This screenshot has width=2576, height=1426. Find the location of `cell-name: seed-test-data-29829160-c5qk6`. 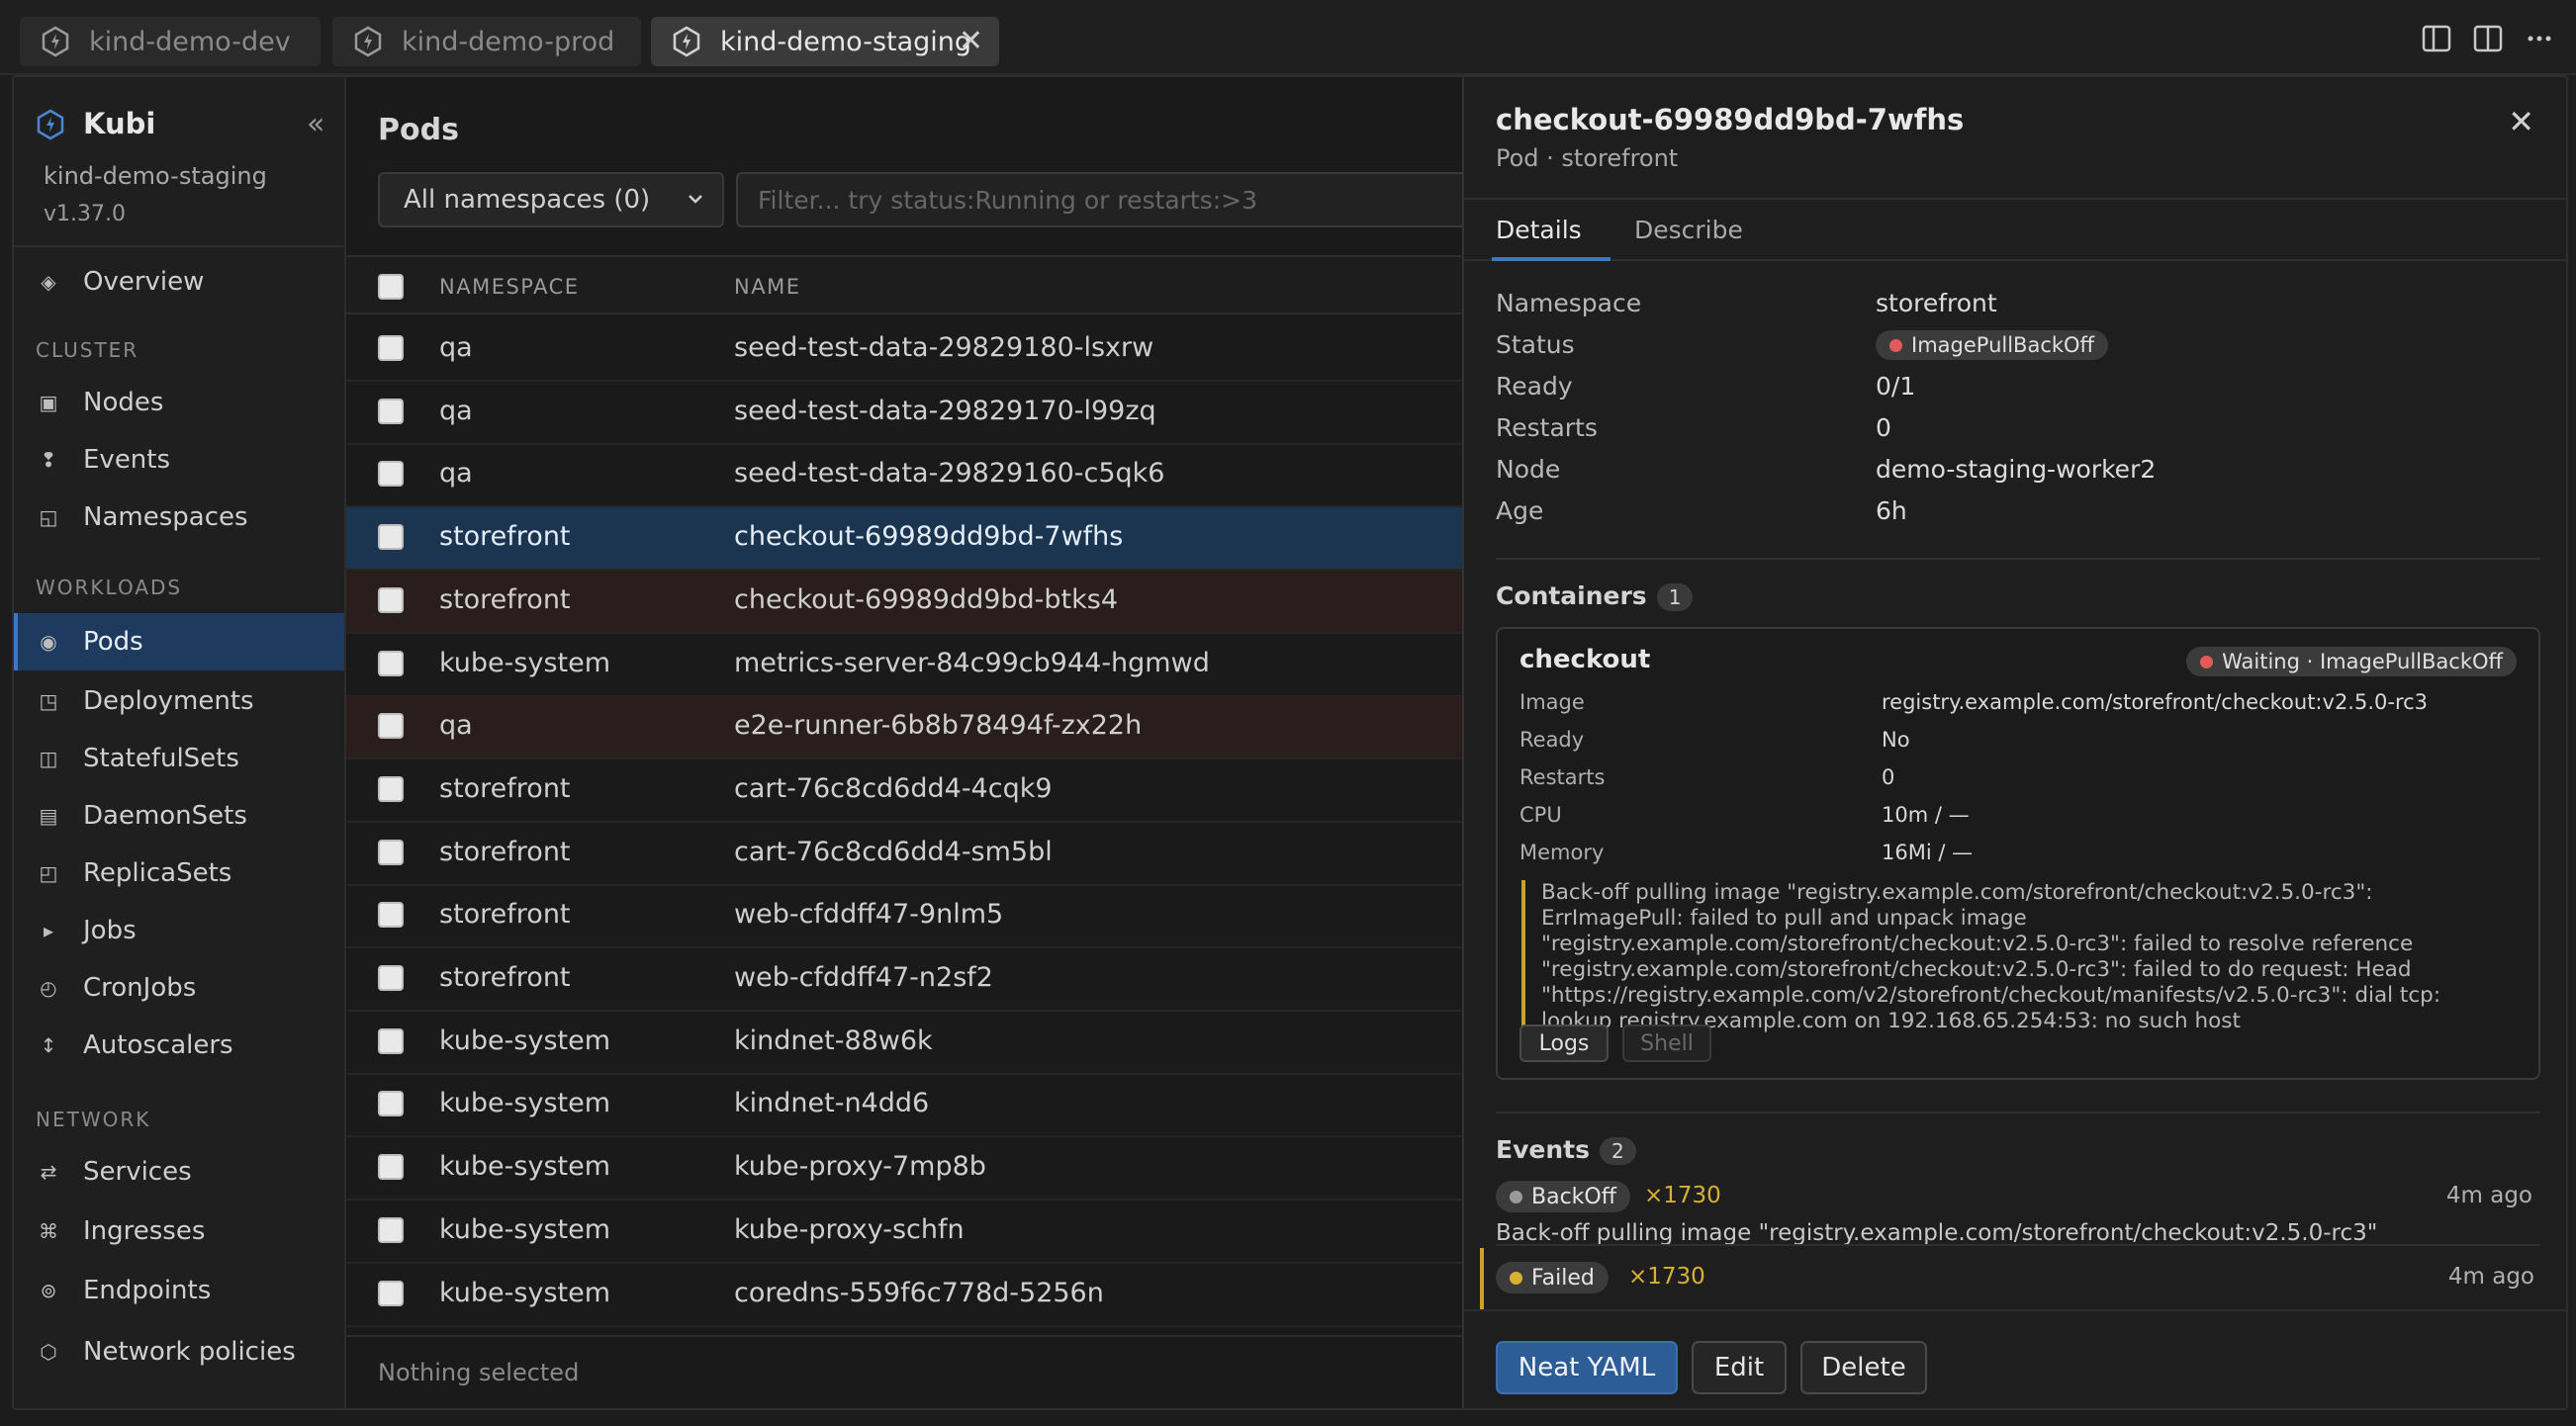

cell-name: seed-test-data-29829160-c5qk6 is located at coordinates (950, 474).